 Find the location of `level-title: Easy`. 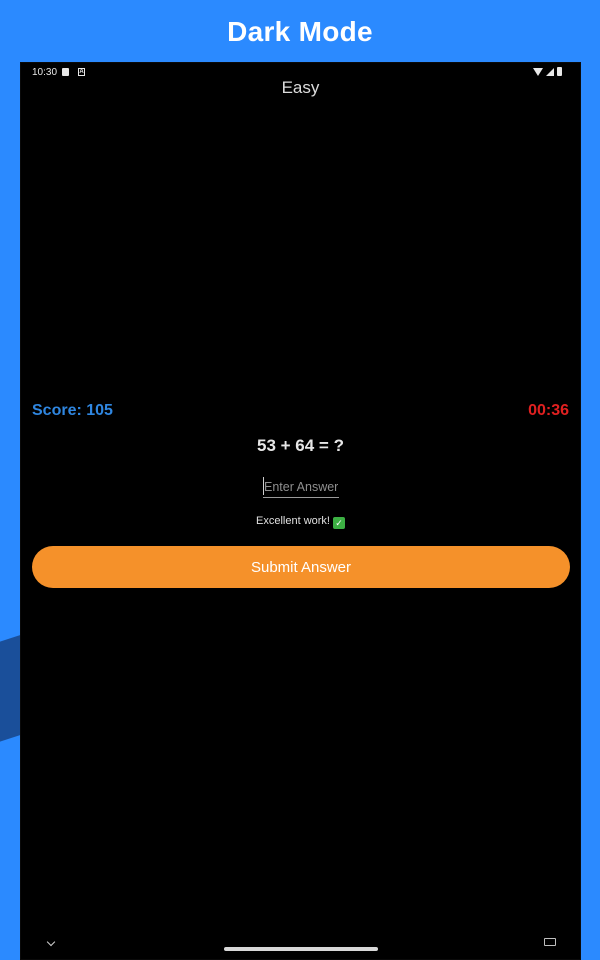

level-title: Easy is located at coordinates (300, 87).